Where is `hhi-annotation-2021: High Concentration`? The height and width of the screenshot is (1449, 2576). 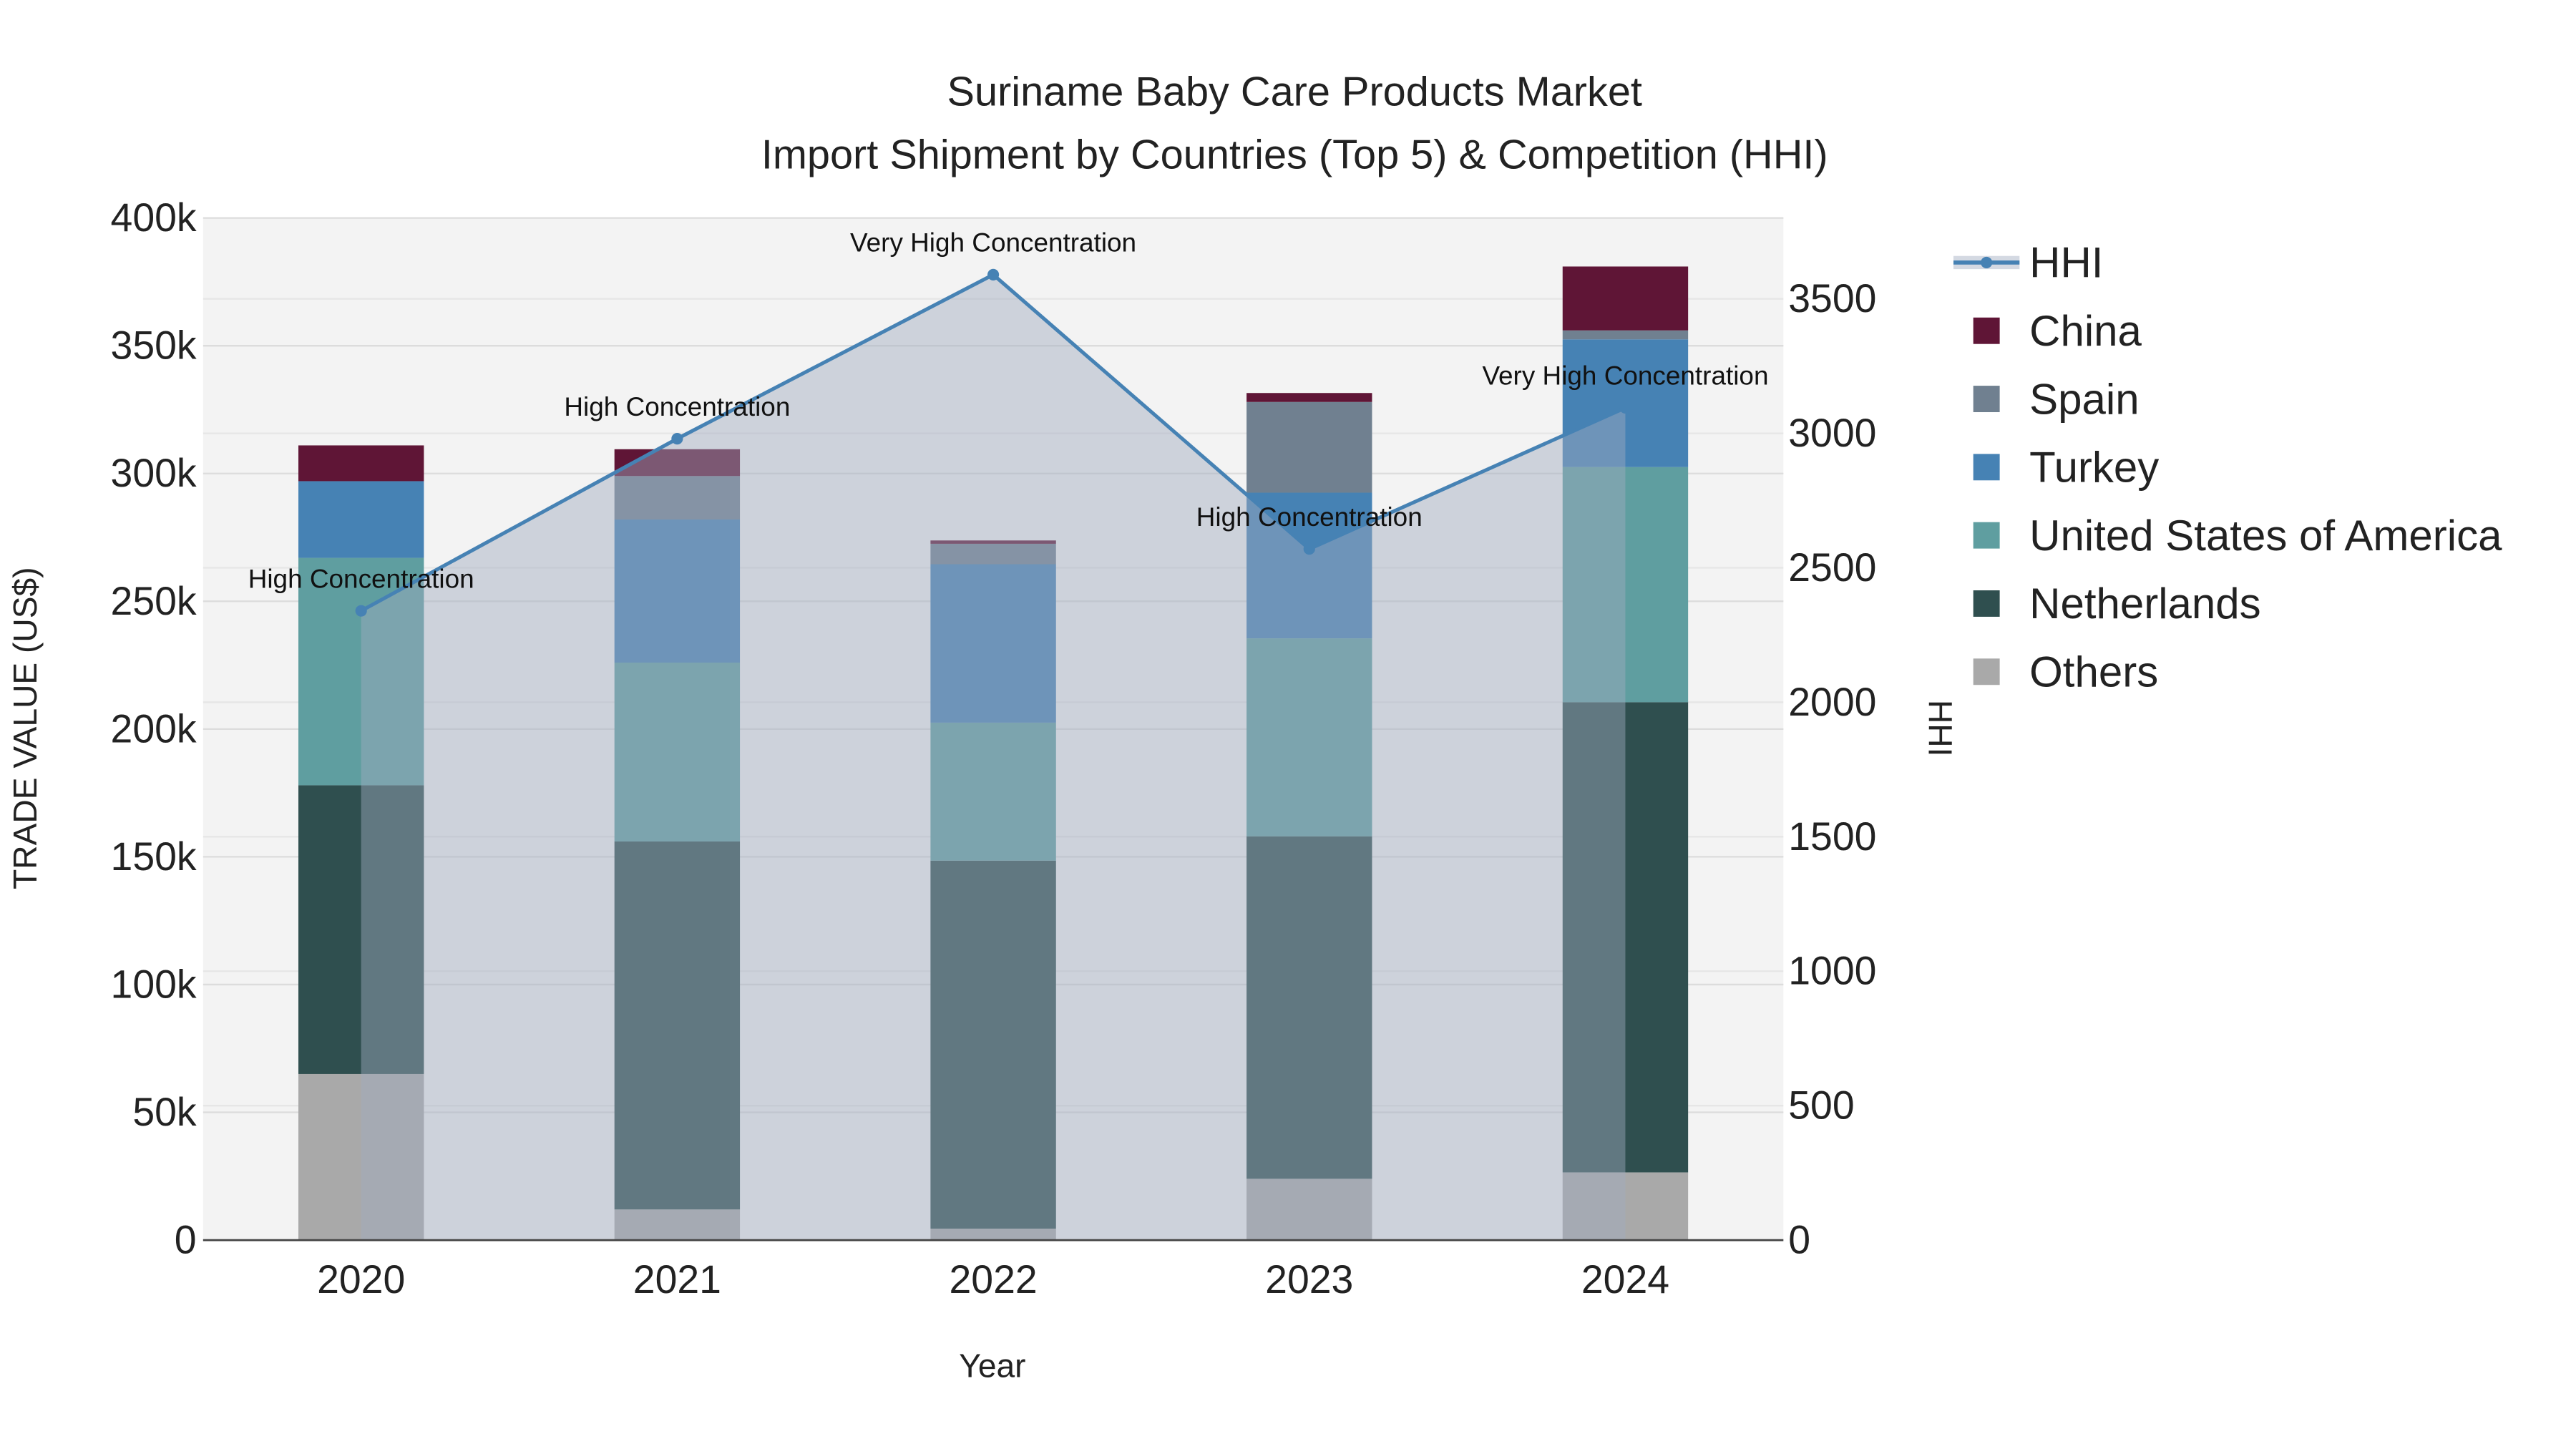
hhi-annotation-2021: High Concentration is located at coordinates (677, 407).